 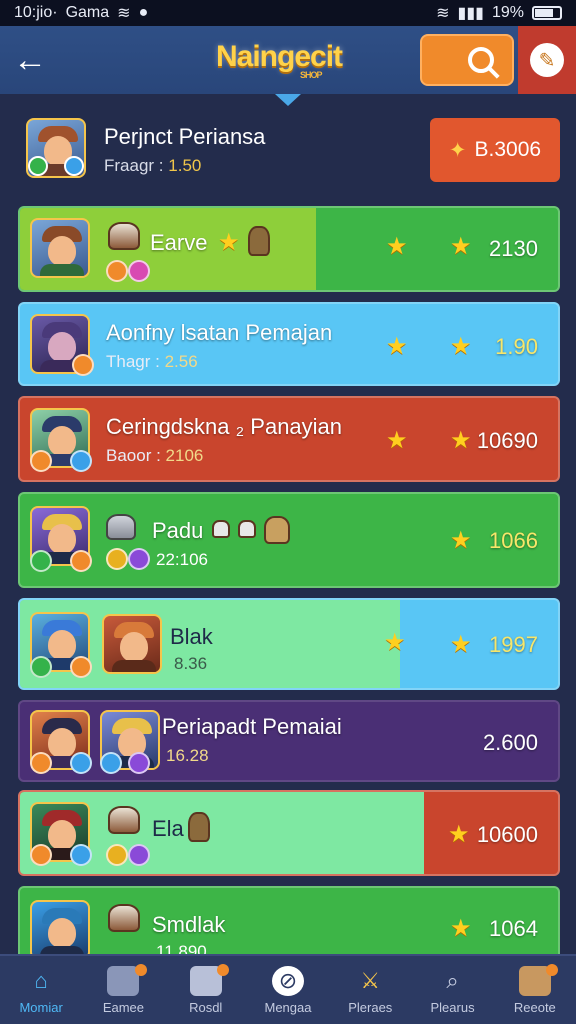 I want to click on price-button: ✦ B.3006, so click(x=495, y=150).